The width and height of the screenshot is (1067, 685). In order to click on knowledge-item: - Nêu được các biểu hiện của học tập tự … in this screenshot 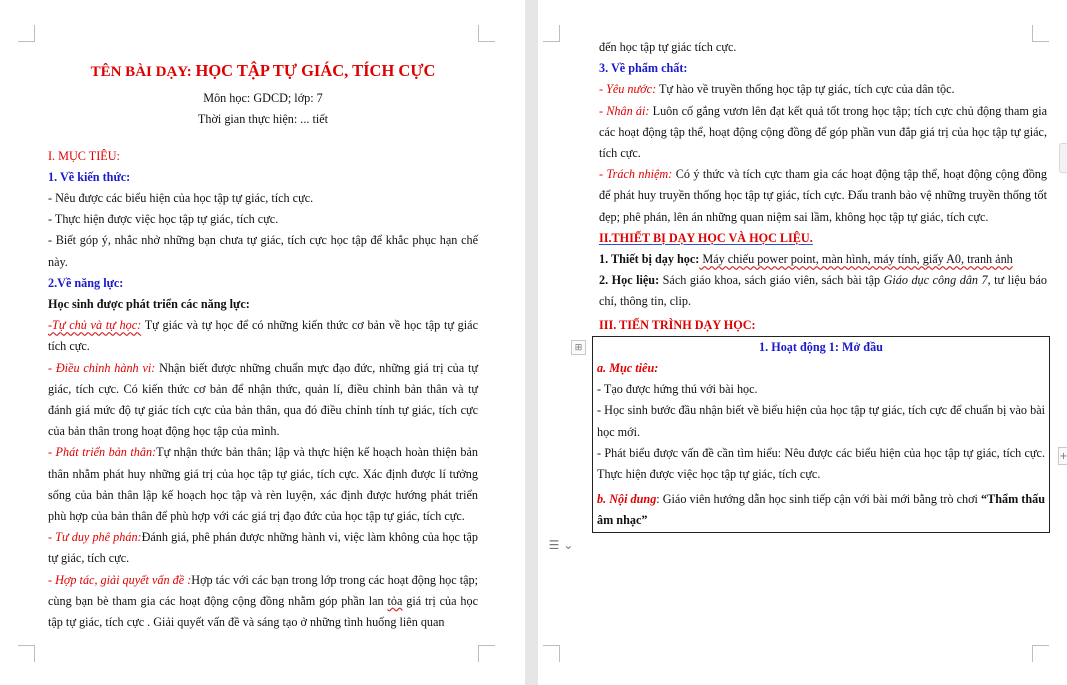, I will do `click(181, 198)`.